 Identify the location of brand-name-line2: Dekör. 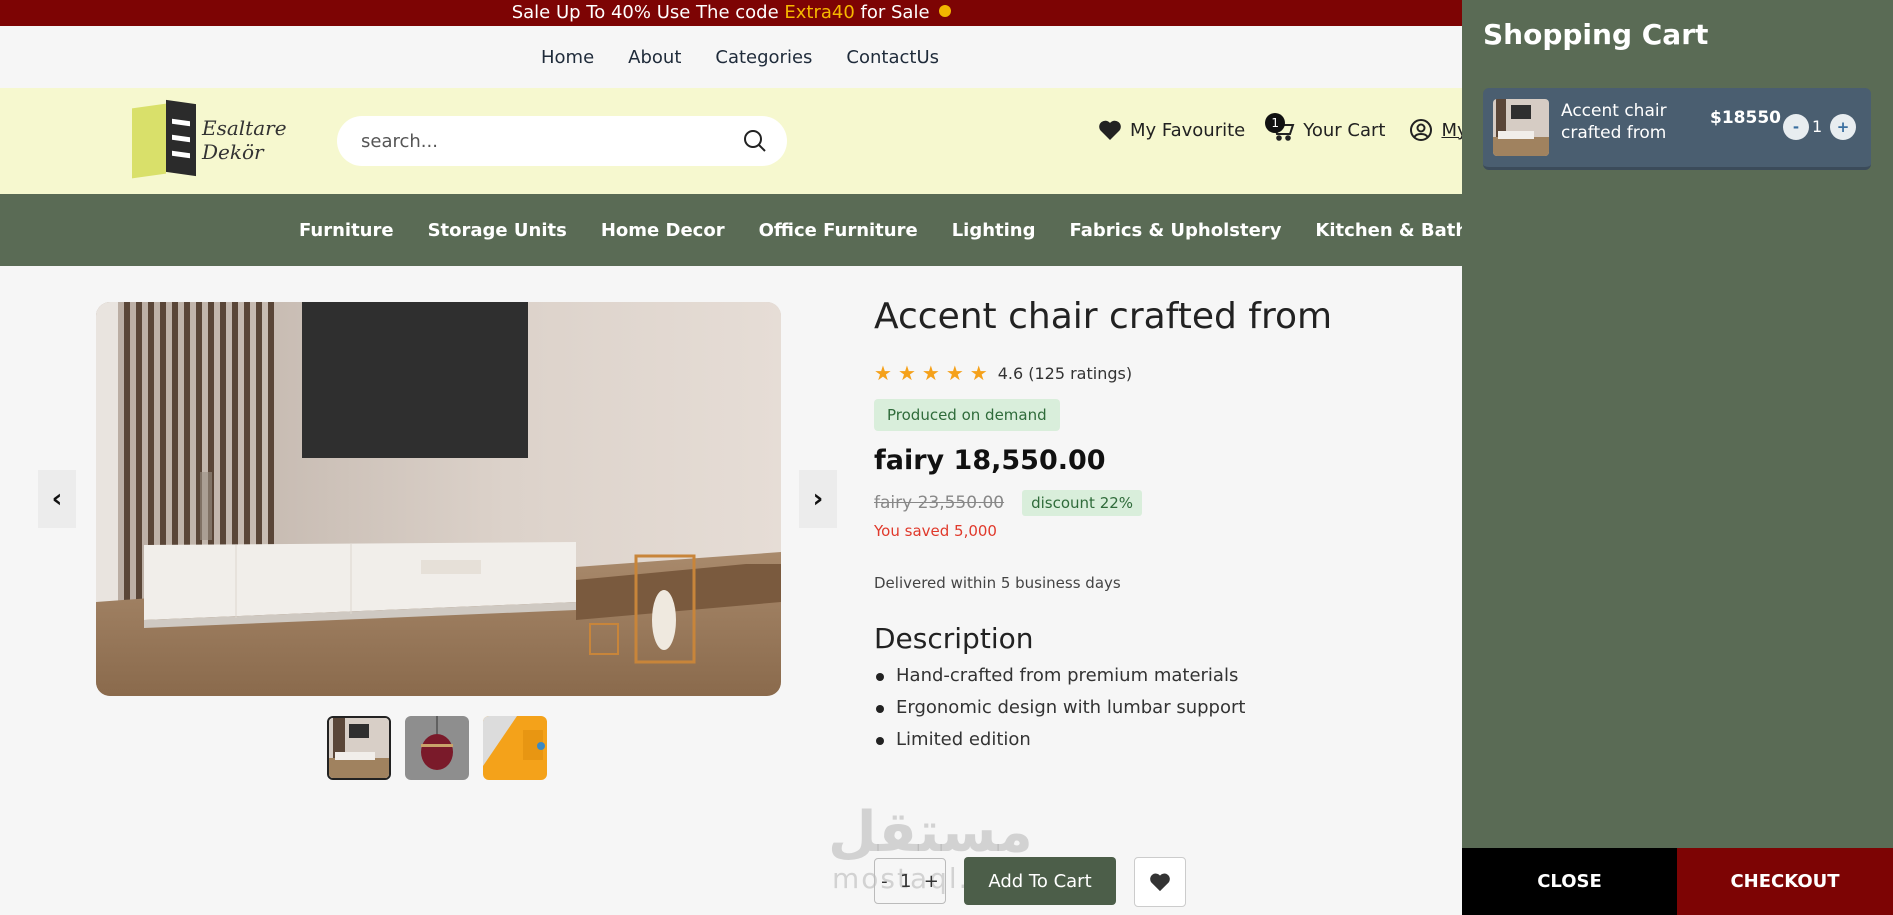
(233, 152).